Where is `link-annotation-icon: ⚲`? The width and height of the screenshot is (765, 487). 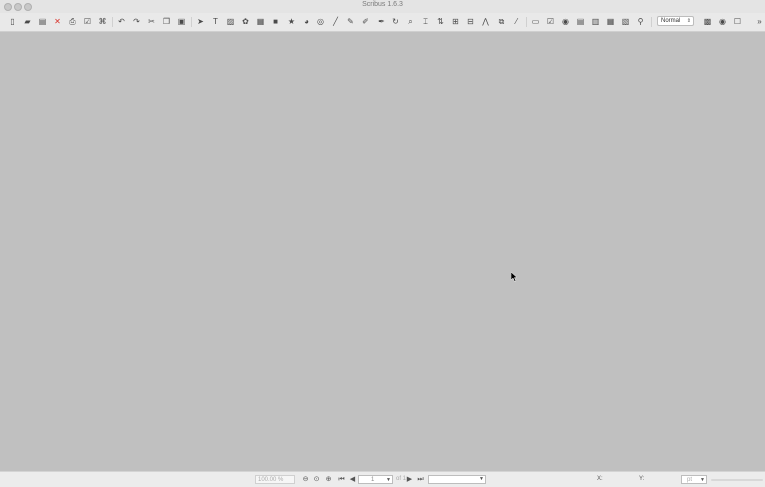
link-annotation-icon: ⚲ is located at coordinates (640, 21).